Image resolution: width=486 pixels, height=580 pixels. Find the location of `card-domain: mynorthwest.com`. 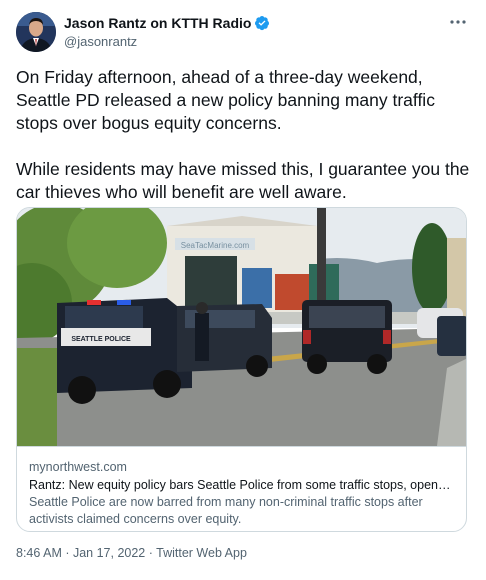

card-domain: mynorthwest.com is located at coordinates (78, 467).